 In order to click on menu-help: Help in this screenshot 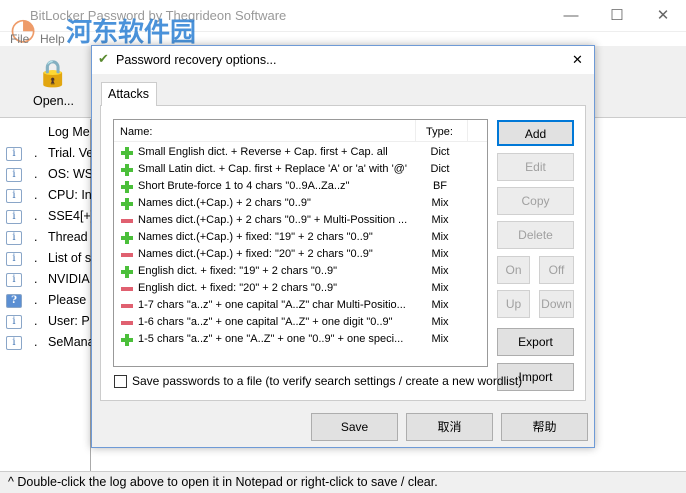, I will do `click(52, 39)`.